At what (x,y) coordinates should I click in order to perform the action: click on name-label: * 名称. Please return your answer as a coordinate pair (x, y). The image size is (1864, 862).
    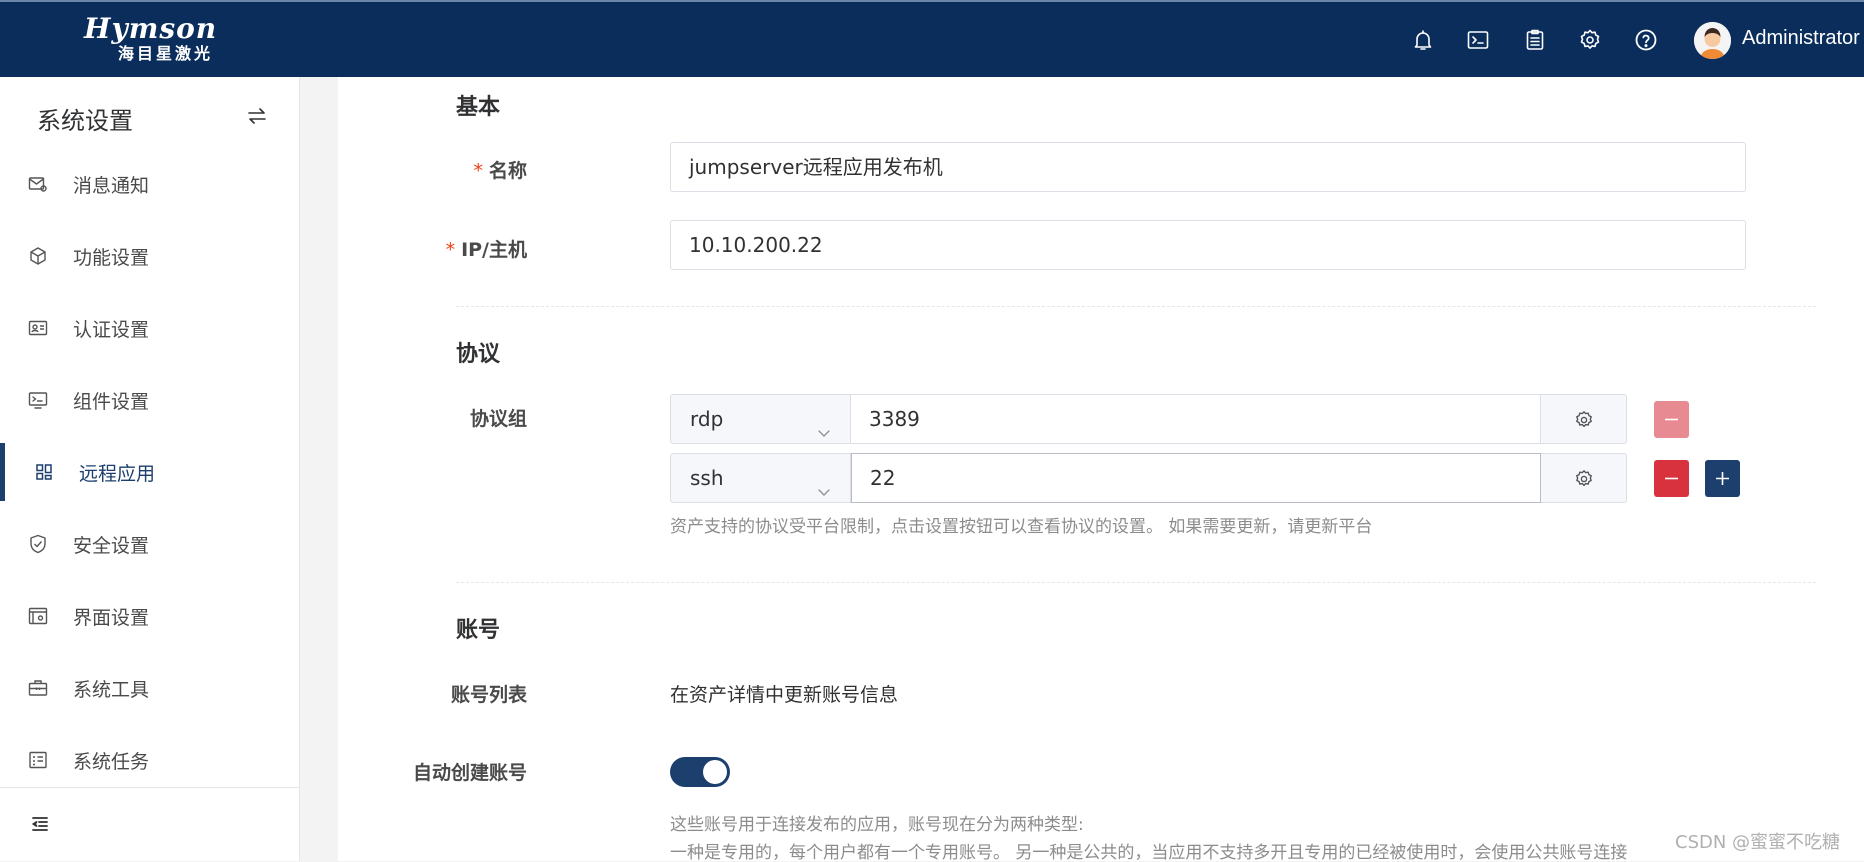
    Looking at the image, I should click on (500, 169).